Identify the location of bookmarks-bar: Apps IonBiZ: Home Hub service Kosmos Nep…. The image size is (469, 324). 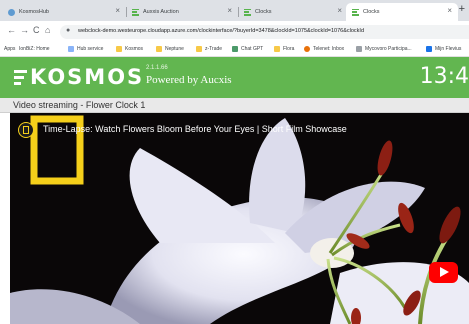
(234, 50).